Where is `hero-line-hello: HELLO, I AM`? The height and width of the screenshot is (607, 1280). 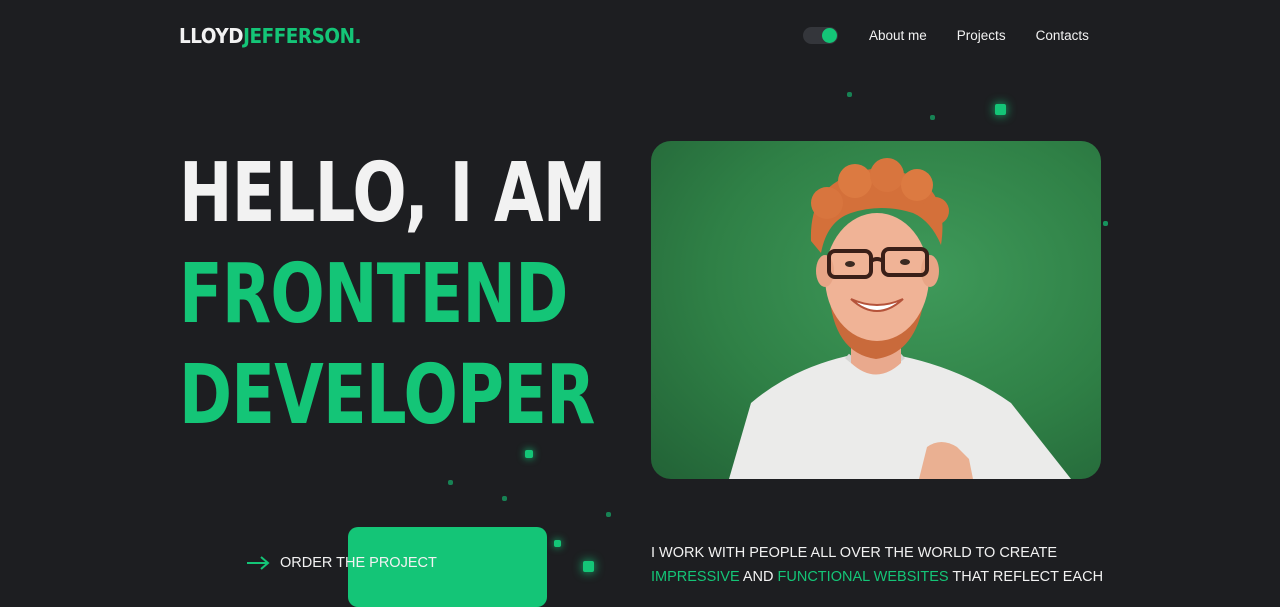 hero-line-hello: HELLO, I AM is located at coordinates (392, 193).